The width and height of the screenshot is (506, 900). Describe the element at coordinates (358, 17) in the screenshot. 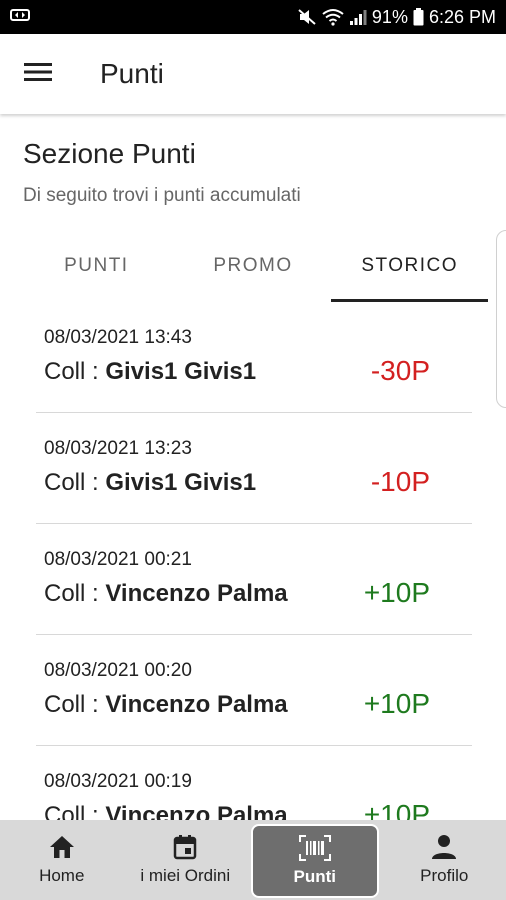

I see `signal-icon` at that location.